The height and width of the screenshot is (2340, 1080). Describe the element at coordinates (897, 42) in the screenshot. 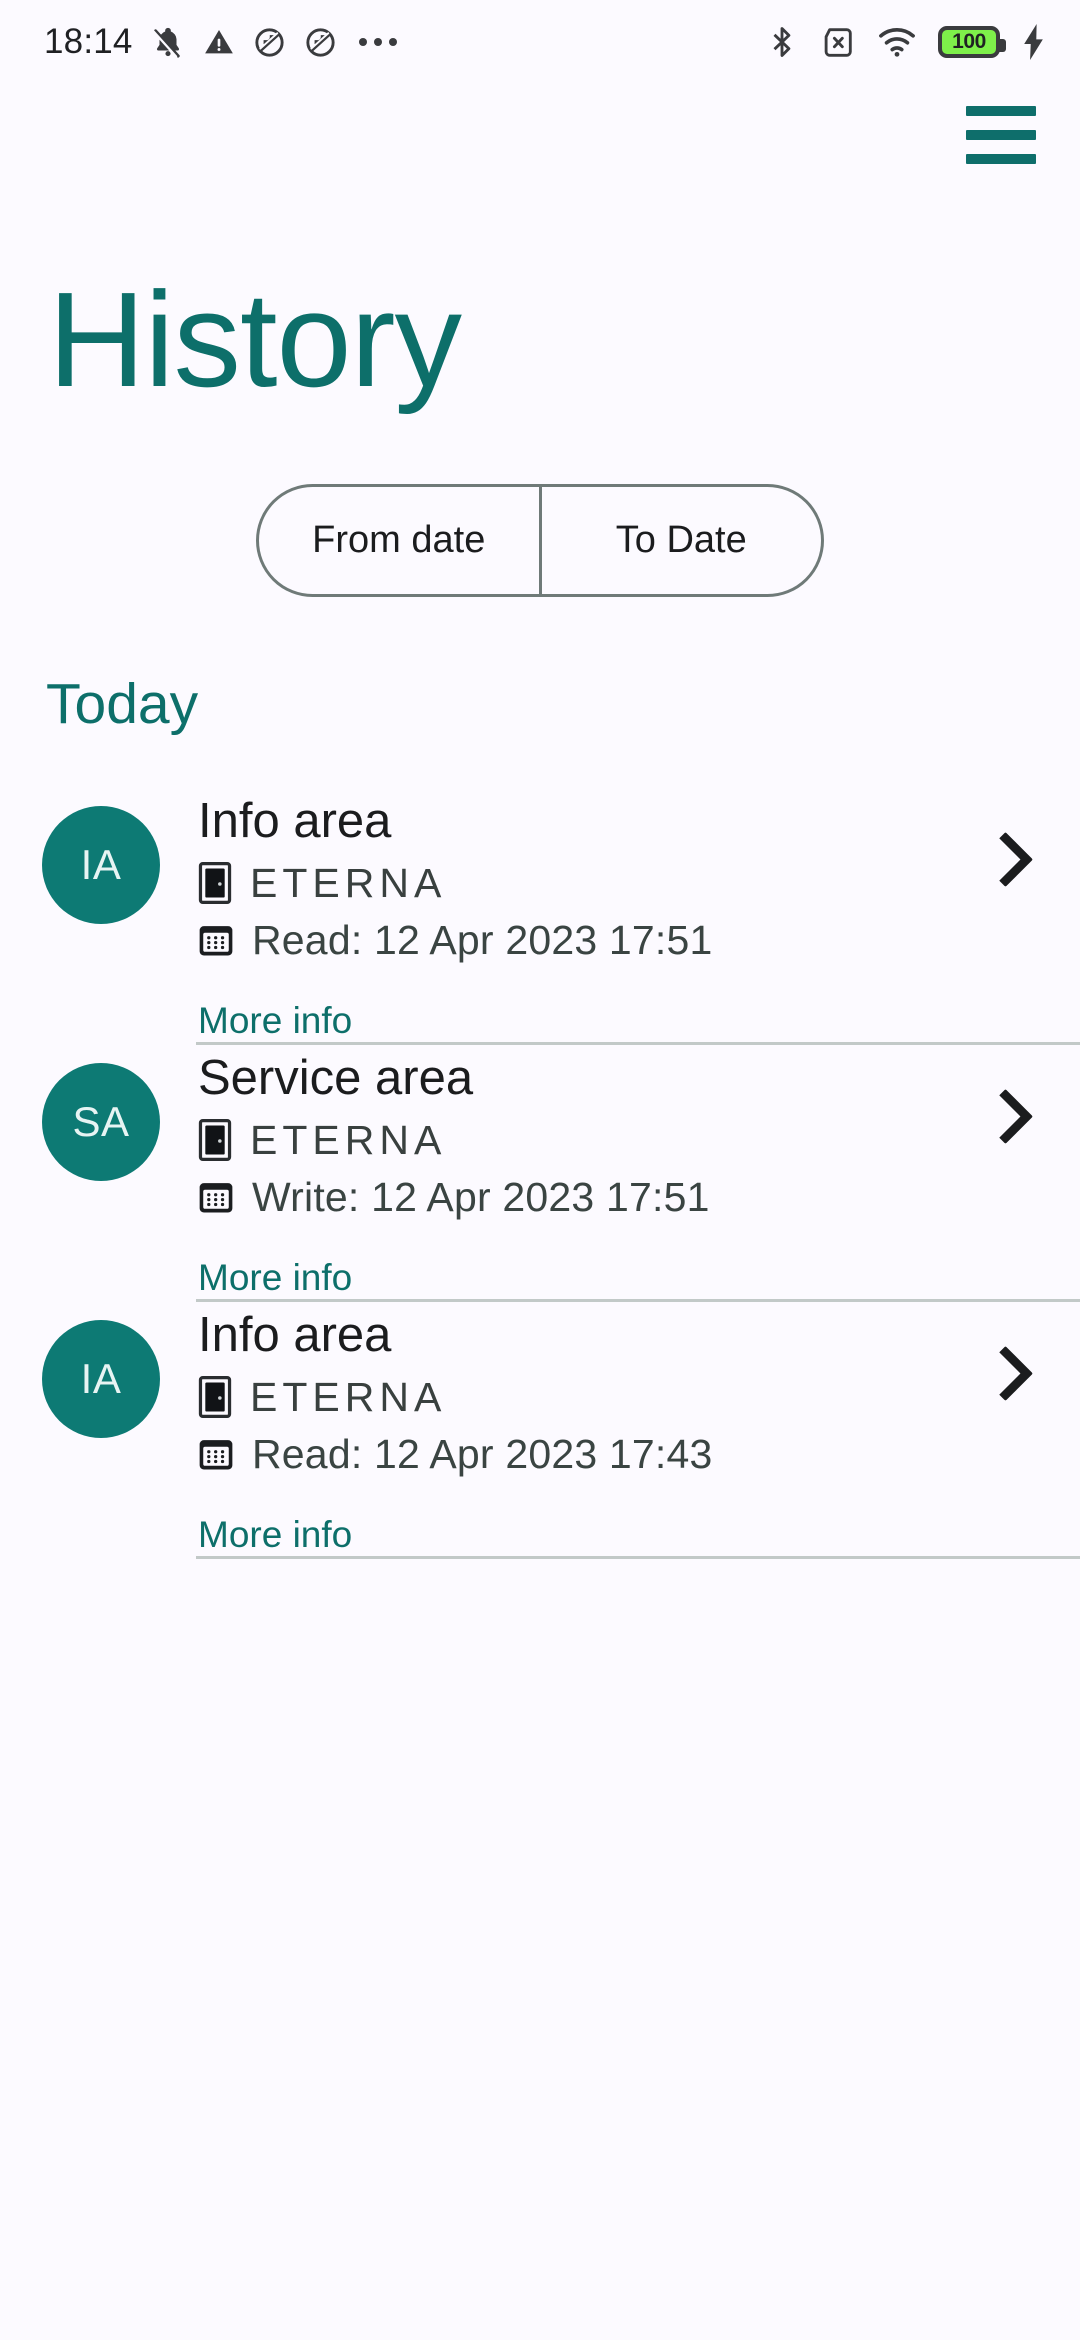

I see `wifi-icon` at that location.